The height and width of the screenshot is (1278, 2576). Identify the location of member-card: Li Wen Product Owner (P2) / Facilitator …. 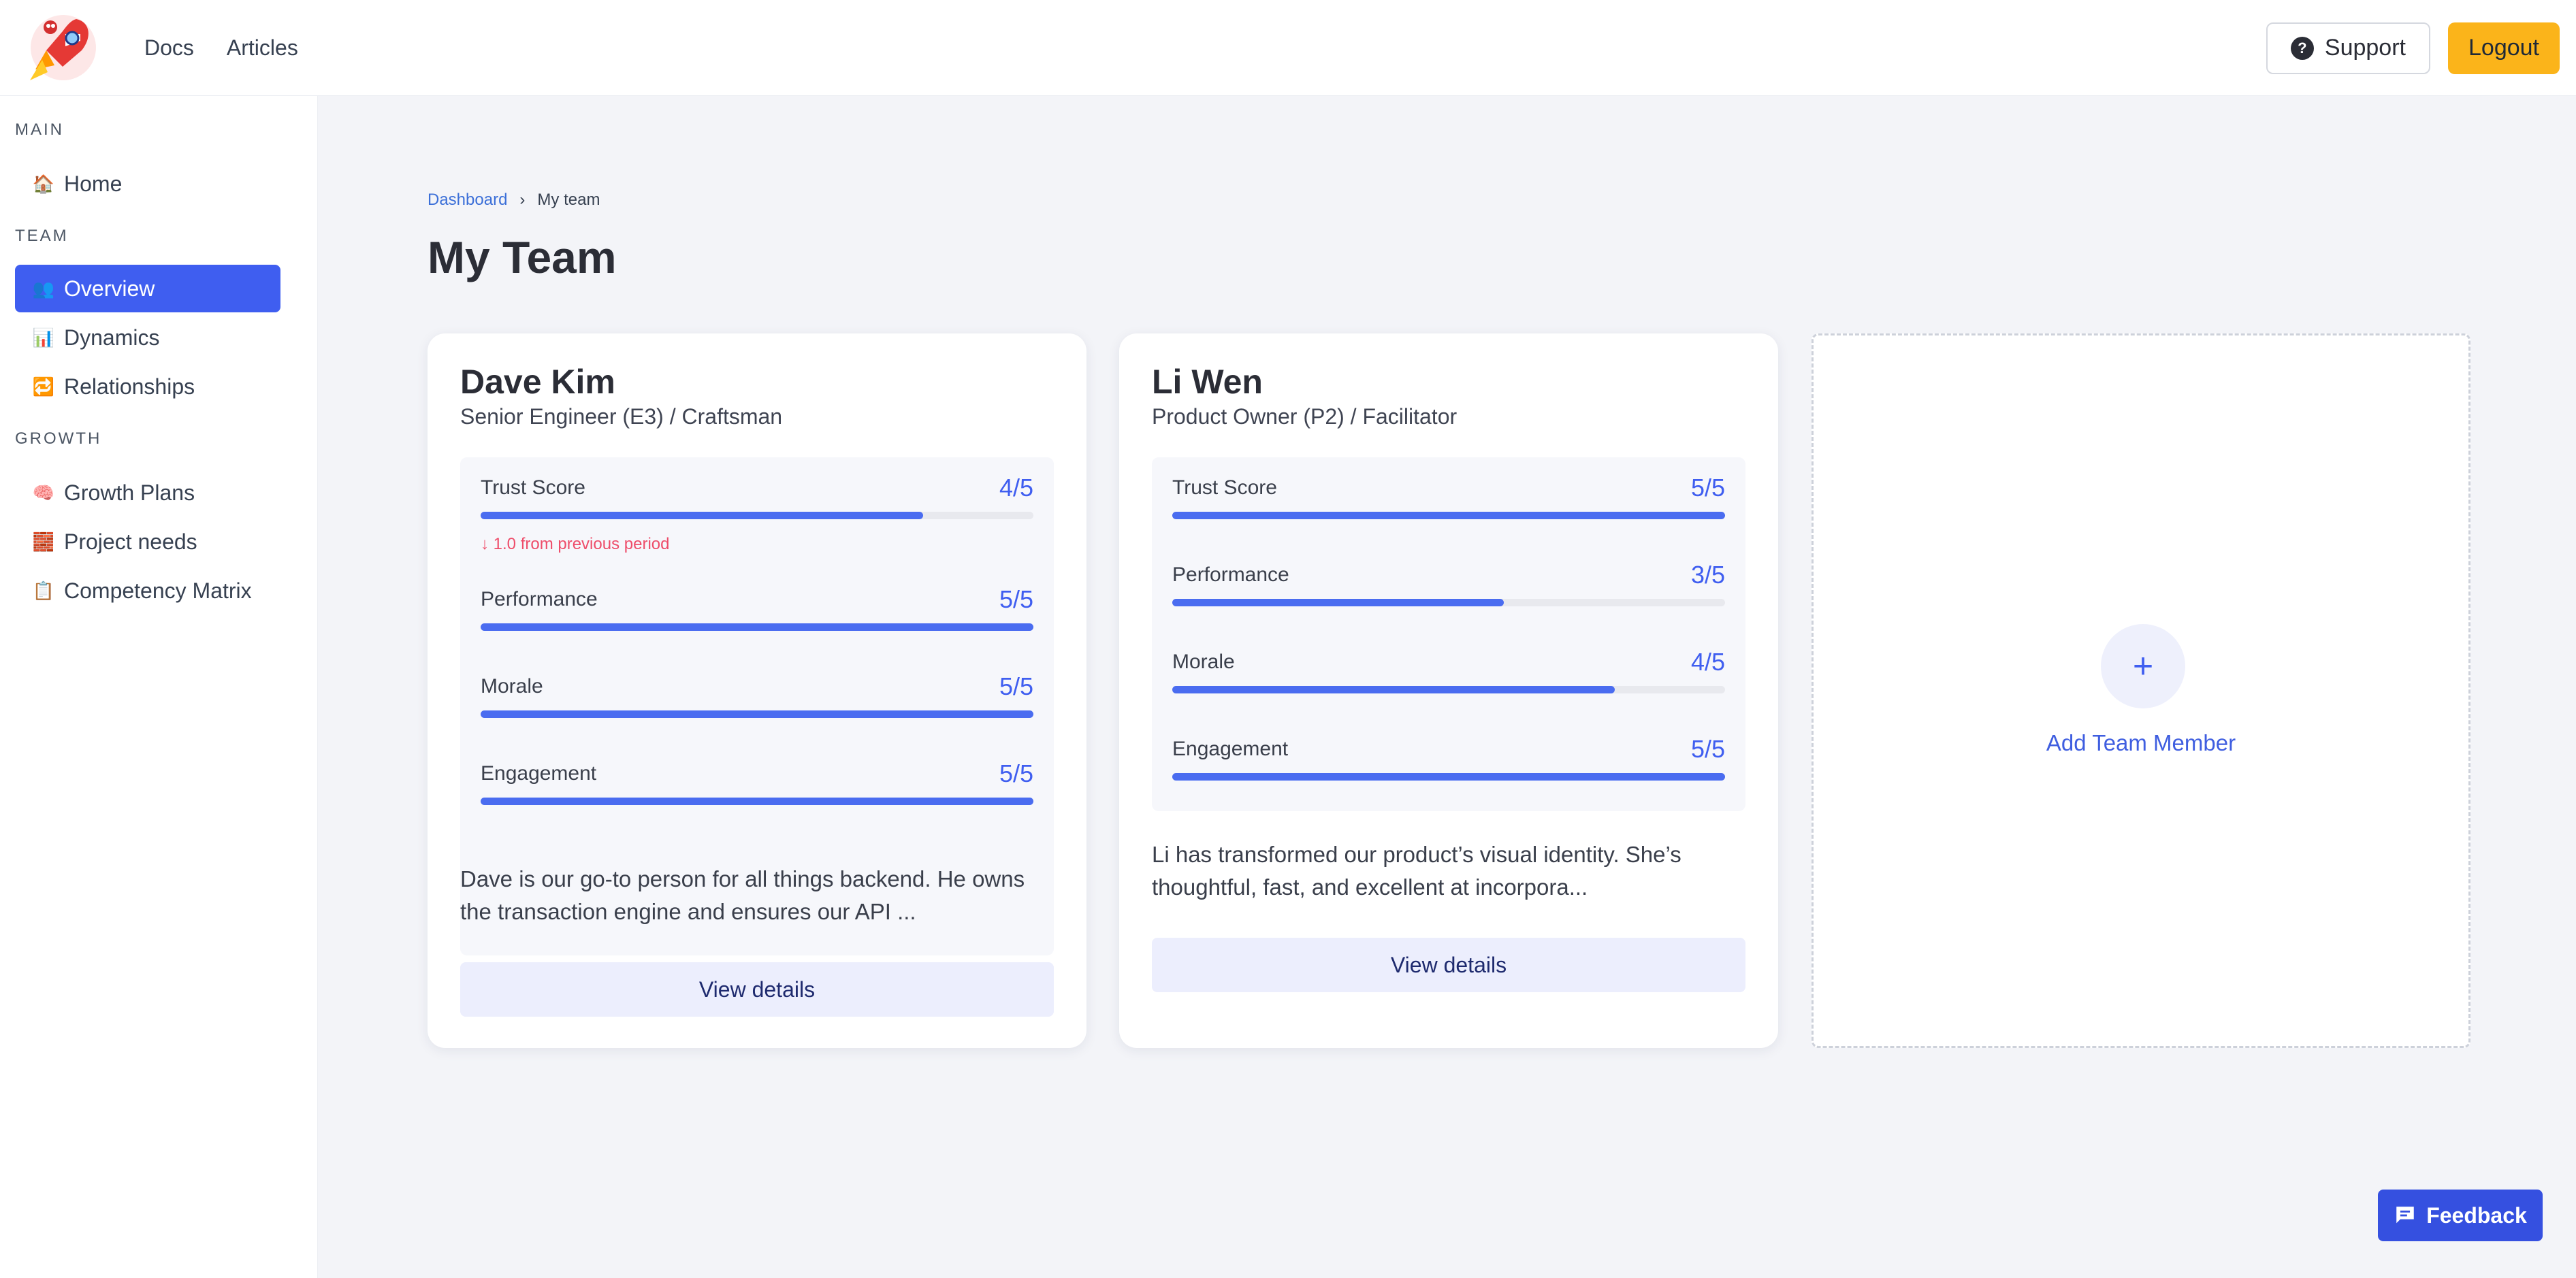
(1448, 690).